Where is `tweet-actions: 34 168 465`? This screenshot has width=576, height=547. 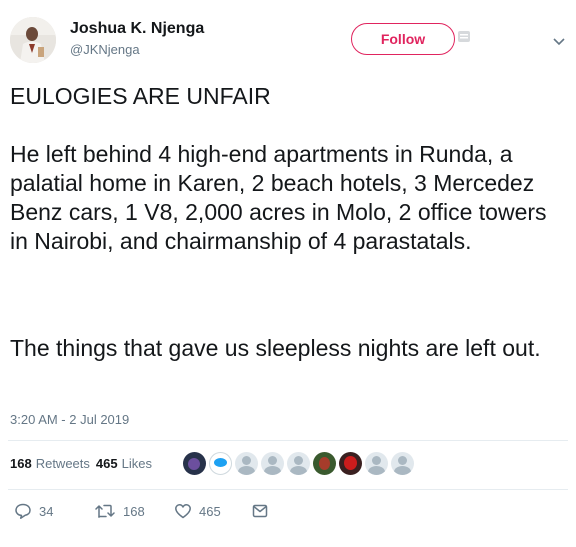 tweet-actions: 34 168 465 is located at coordinates (145, 513).